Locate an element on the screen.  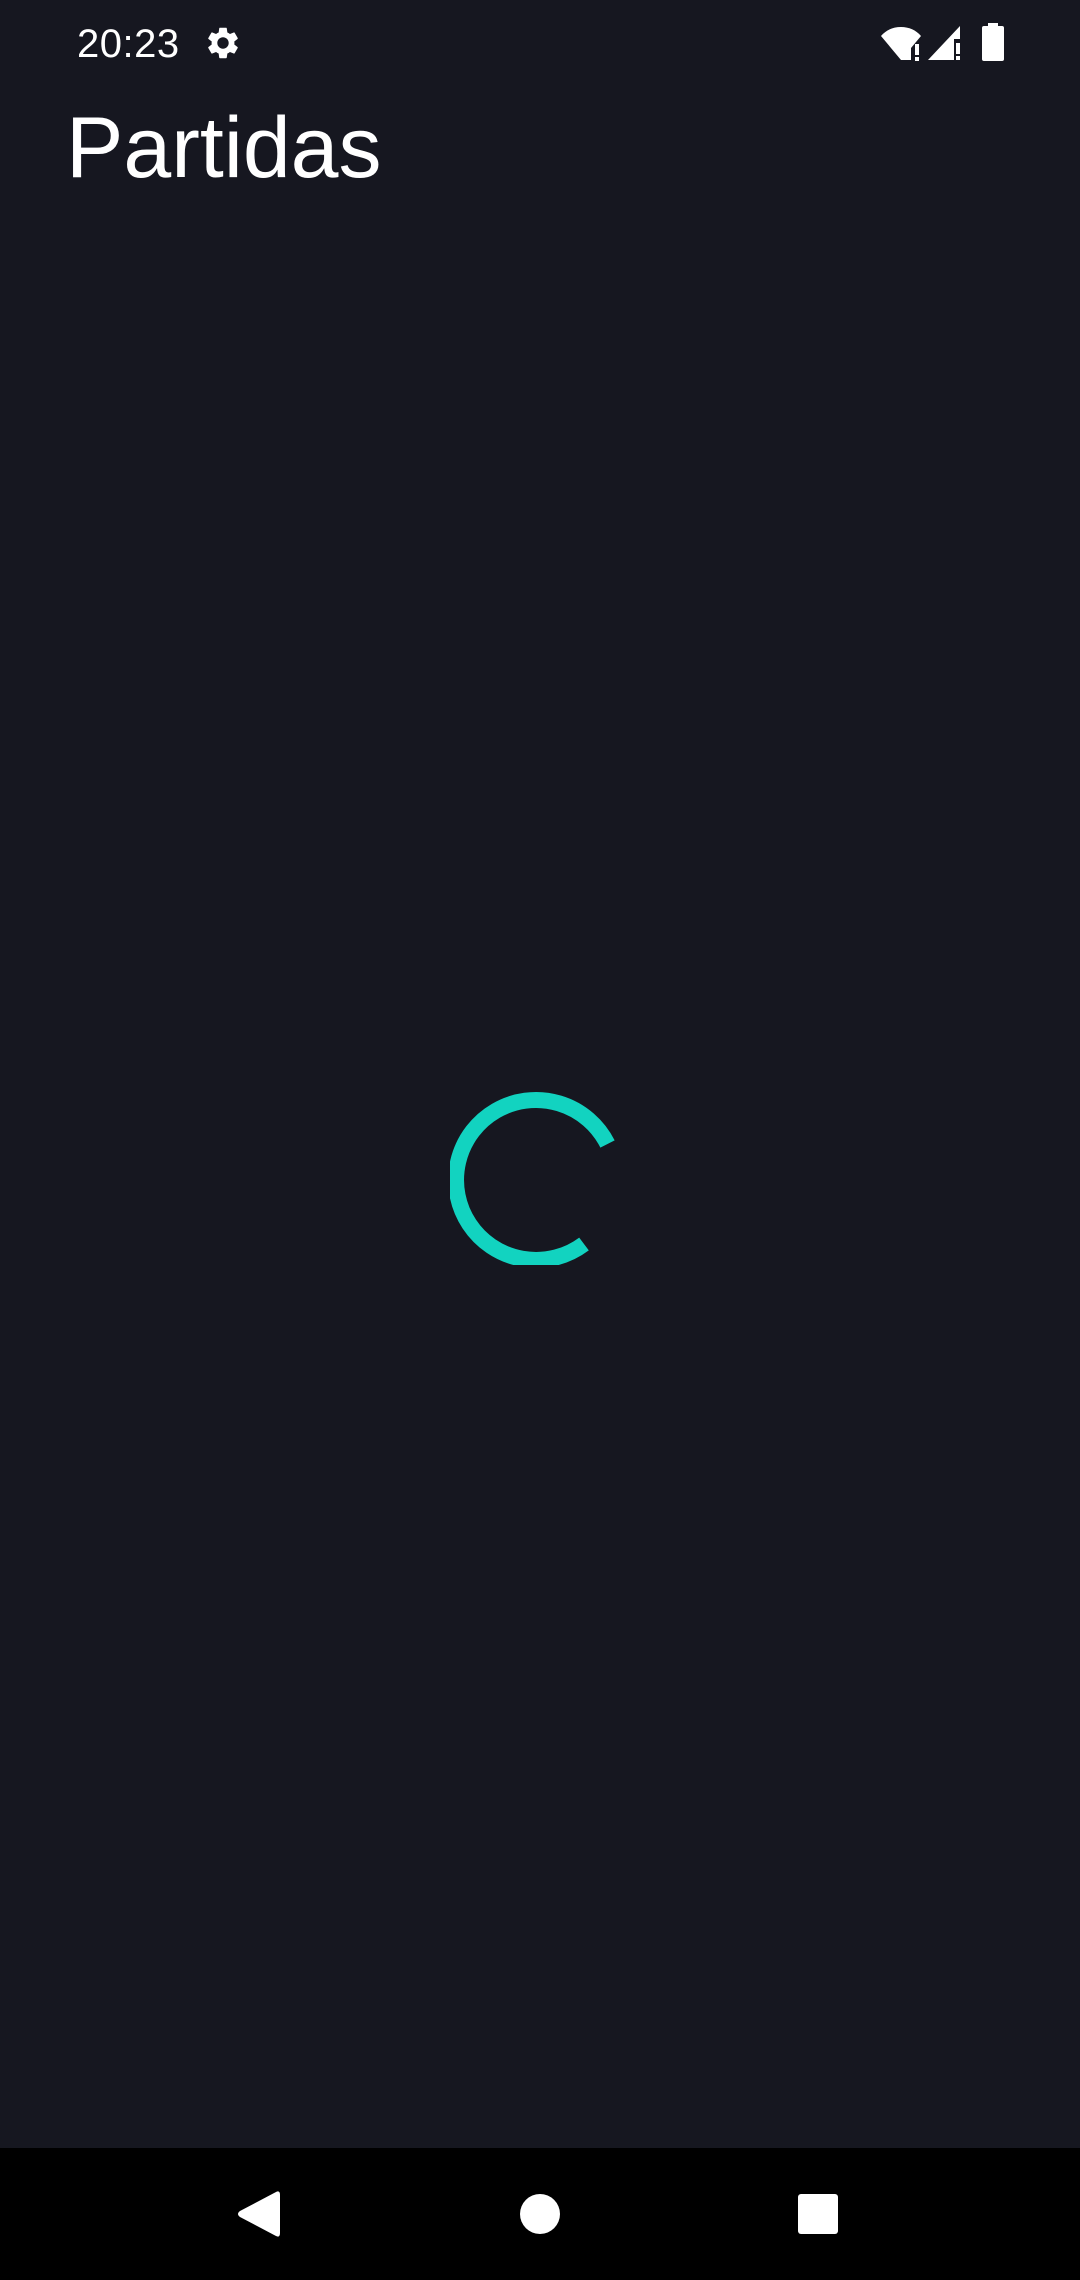
battery-icon is located at coordinates (993, 42).